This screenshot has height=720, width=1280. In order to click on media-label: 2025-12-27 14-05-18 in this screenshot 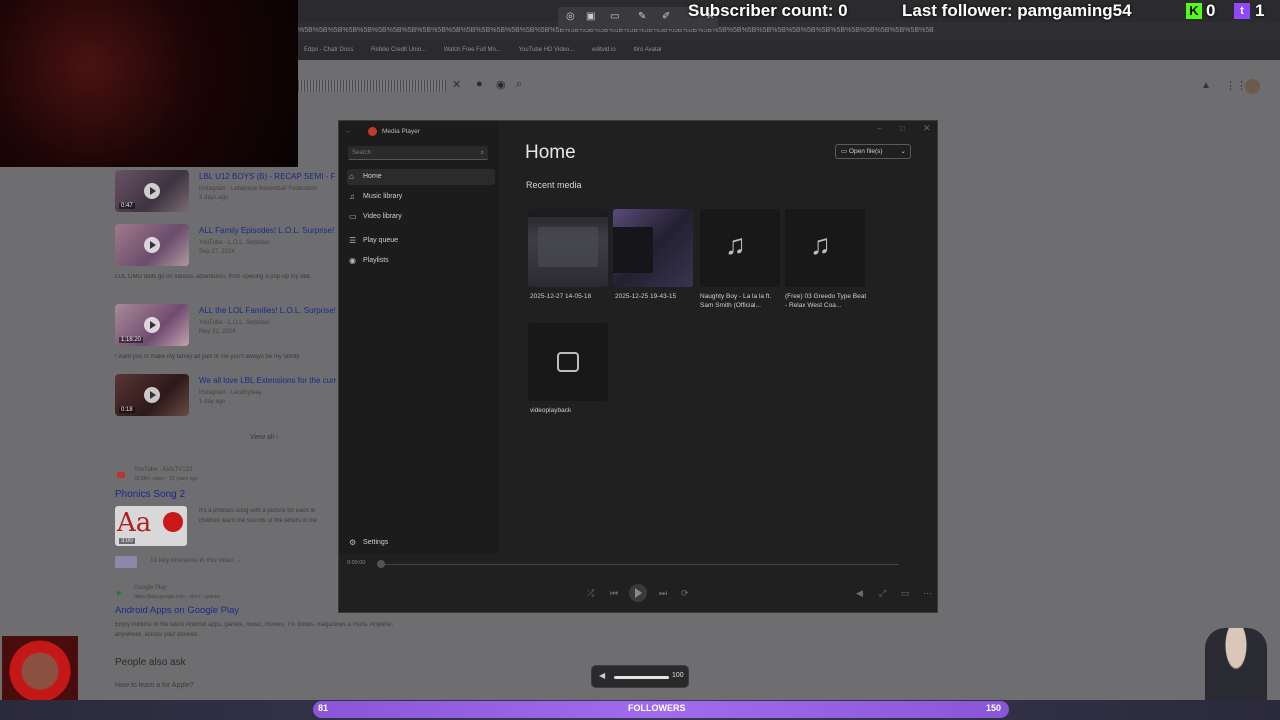, I will do `click(561, 296)`.